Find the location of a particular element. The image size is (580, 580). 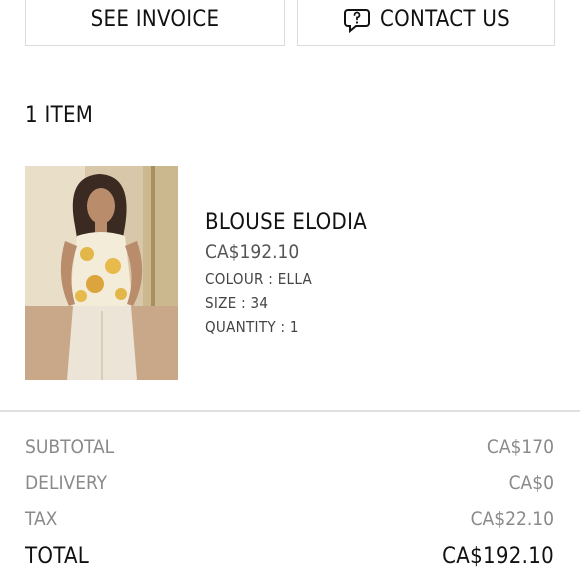

delivery-row: DELIVERY CA$0 is located at coordinates (289, 483).